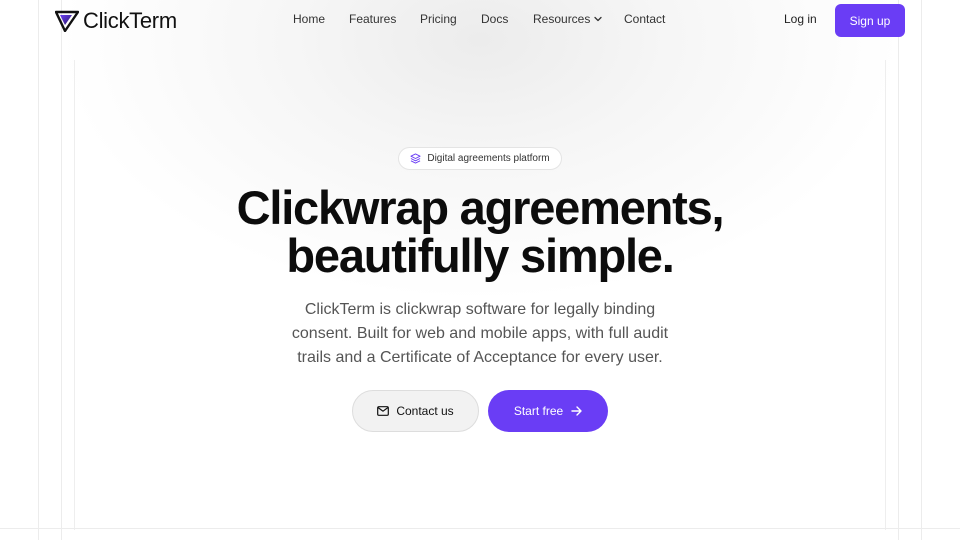 The image size is (960, 540). Describe the element at coordinates (61, 270) in the screenshot. I see `frame-line-left-inner` at that location.